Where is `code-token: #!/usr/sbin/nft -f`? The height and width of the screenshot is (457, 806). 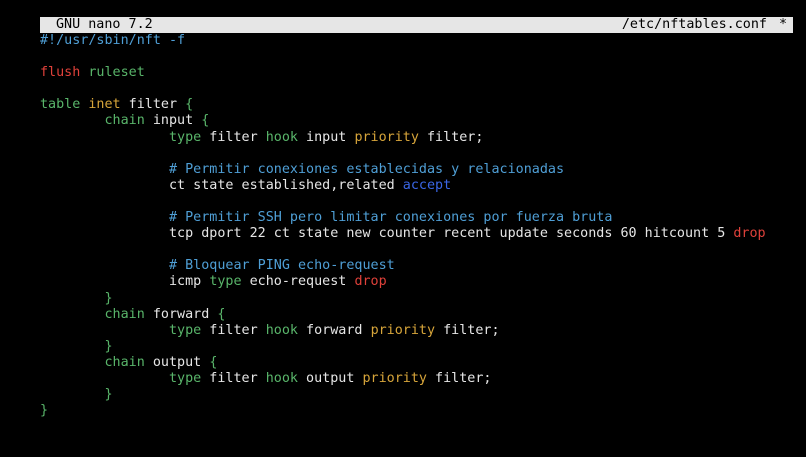
code-token: #!/usr/sbin/nft -f is located at coordinates (113, 40).